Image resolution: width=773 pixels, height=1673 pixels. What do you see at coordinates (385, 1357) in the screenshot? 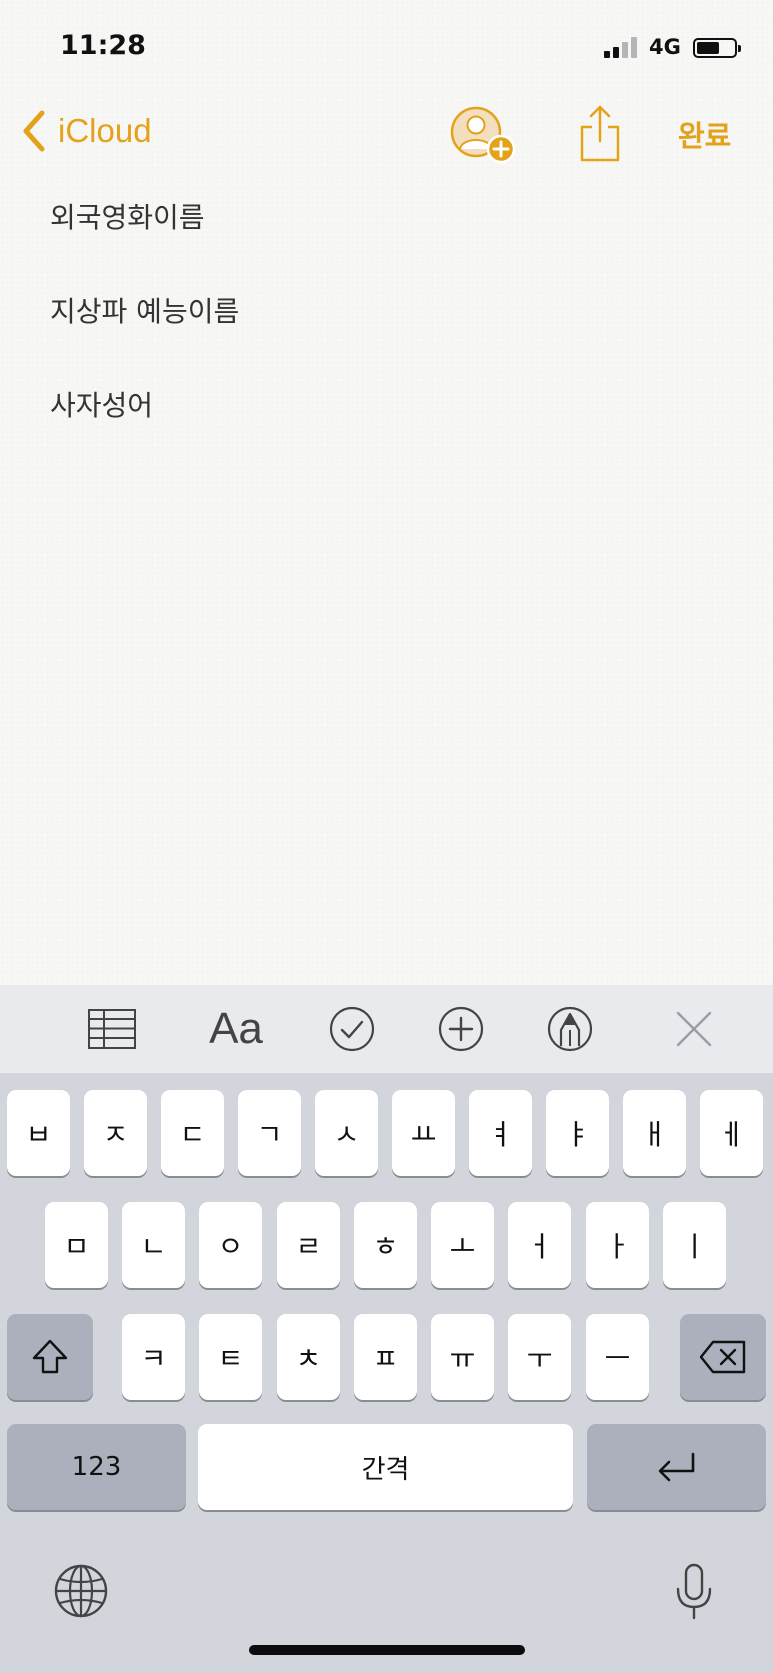
I see `key: ㅍ` at bounding box center [385, 1357].